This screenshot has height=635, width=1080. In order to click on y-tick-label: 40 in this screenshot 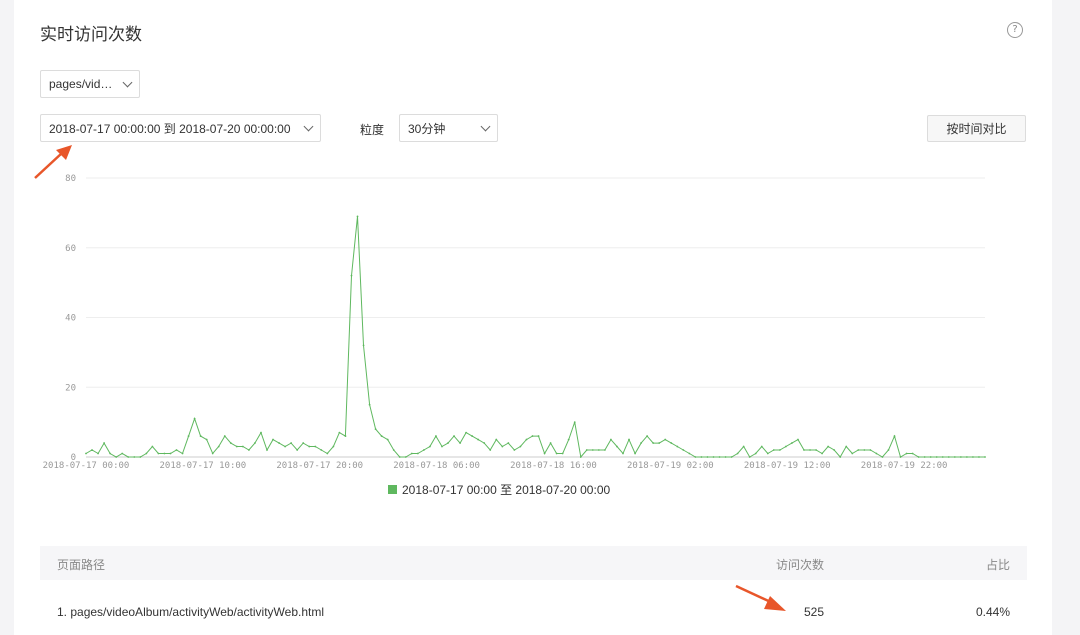, I will do `click(70, 319)`.